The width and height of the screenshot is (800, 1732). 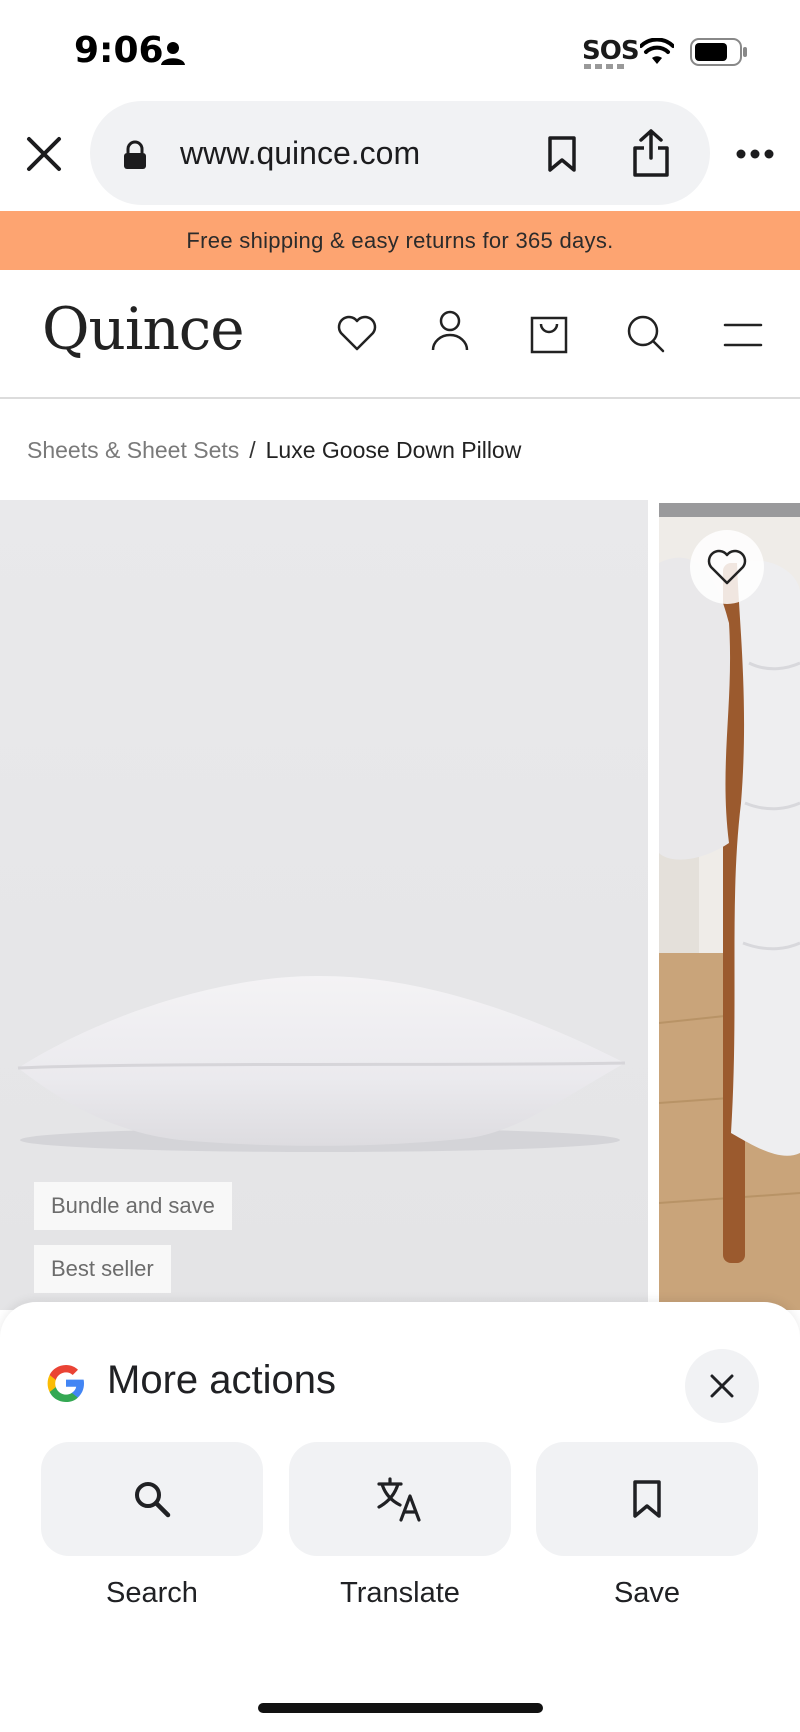 I want to click on home-indicator, so click(x=400, y=1708).